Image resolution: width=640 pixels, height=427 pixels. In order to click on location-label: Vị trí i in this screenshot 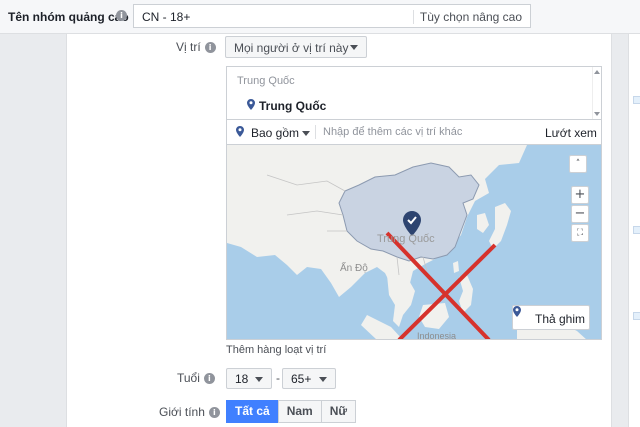, I will do `click(196, 47)`.